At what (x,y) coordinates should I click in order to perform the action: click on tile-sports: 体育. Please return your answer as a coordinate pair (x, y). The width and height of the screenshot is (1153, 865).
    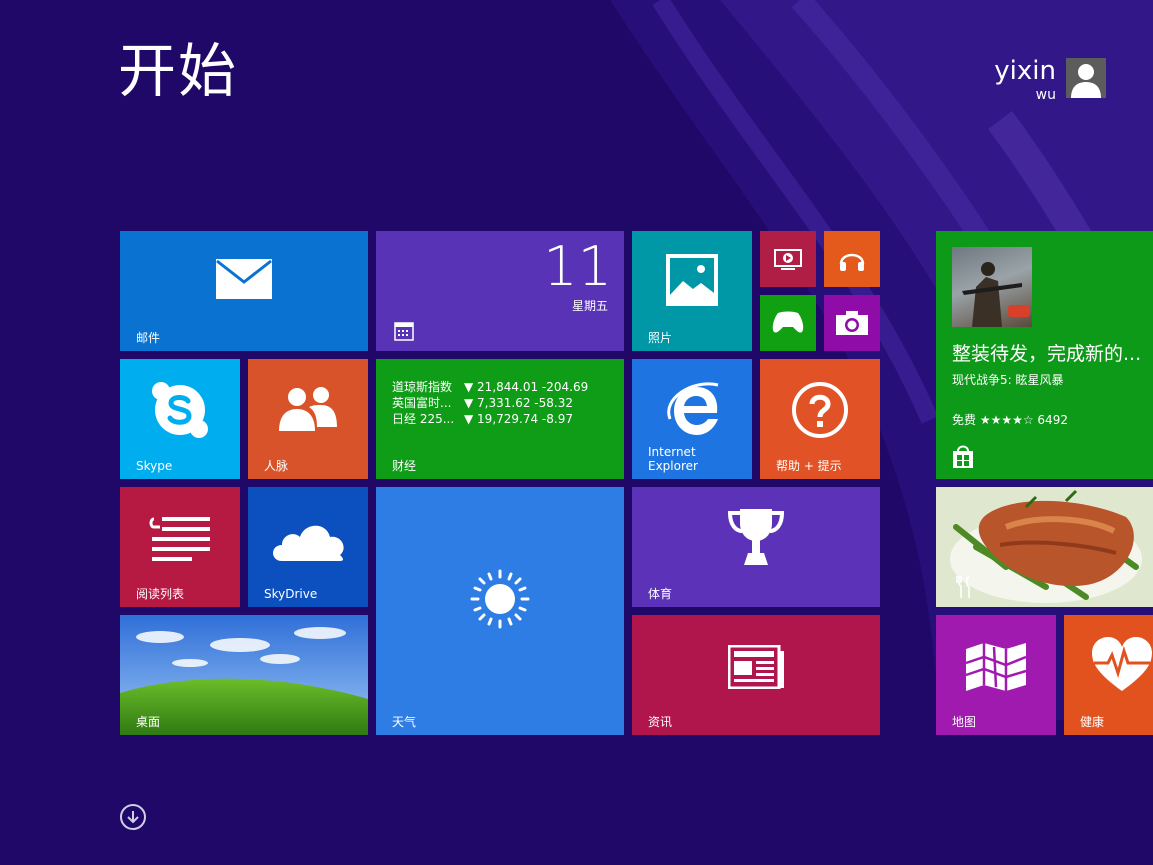
    Looking at the image, I should click on (756, 547).